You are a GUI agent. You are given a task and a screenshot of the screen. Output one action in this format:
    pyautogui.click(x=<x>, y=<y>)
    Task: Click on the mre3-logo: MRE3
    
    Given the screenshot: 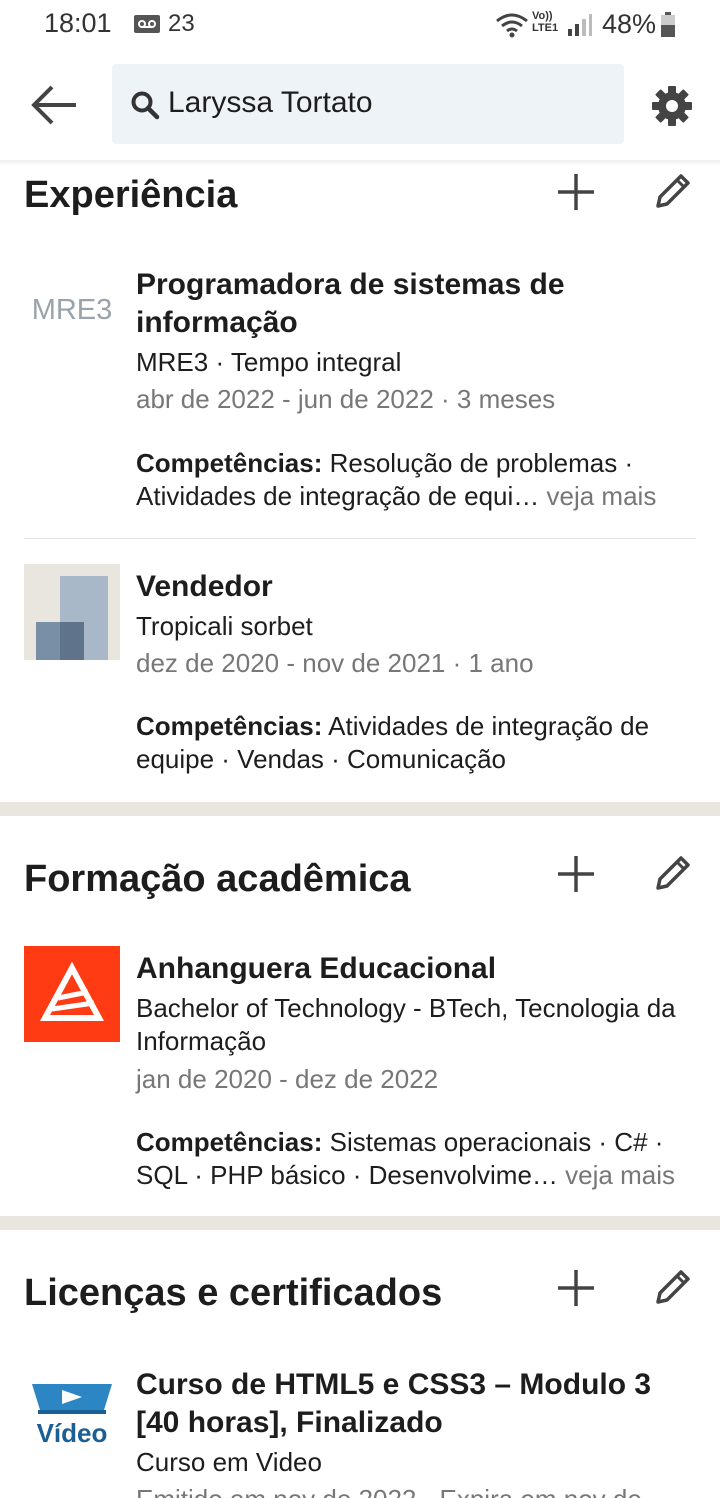 What is the action you would take?
    pyautogui.click(x=72, y=310)
    